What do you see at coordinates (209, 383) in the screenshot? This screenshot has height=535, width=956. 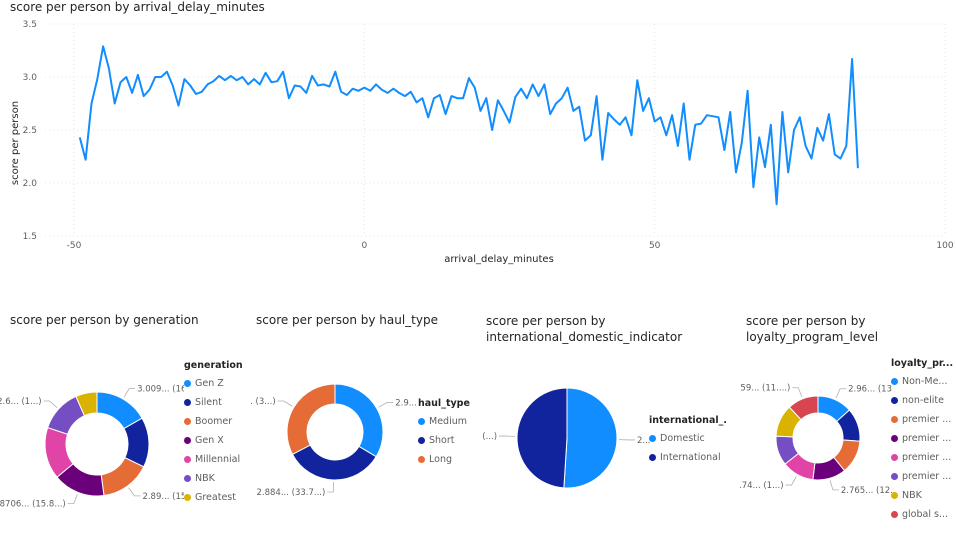 I see `legend-label: Gen Z` at bounding box center [209, 383].